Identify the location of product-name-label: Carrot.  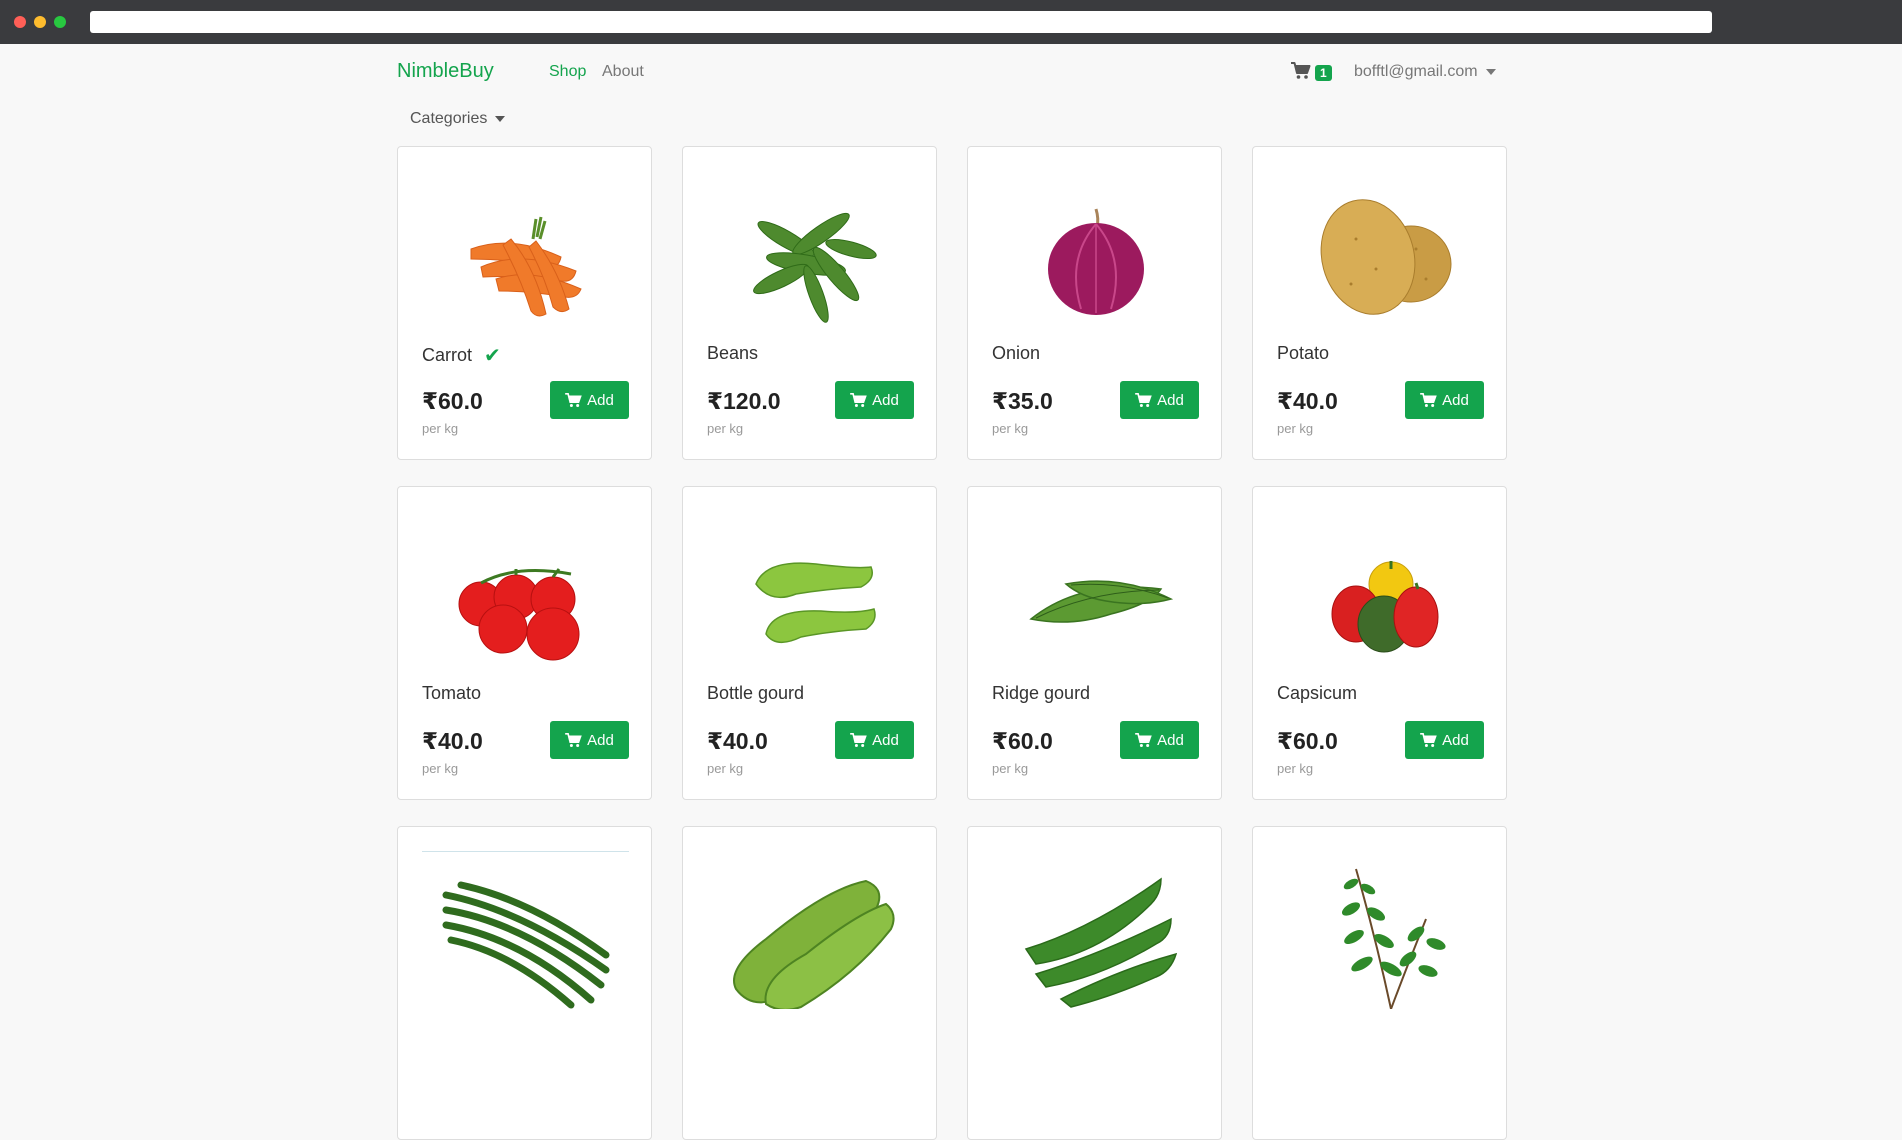
(447, 355).